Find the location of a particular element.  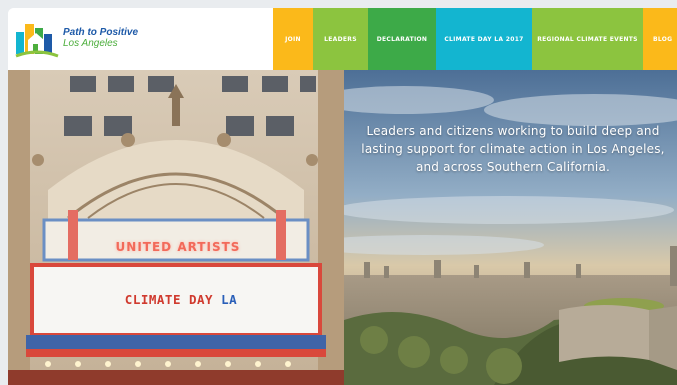

nav-climate-day-label: CLIMATE DAY LA 2017 is located at coordinates (484, 39).